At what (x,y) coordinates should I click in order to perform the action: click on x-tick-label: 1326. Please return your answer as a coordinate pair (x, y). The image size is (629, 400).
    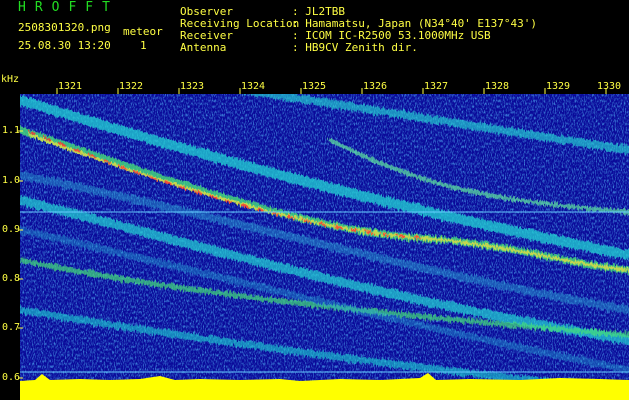
    Looking at the image, I should click on (375, 86).